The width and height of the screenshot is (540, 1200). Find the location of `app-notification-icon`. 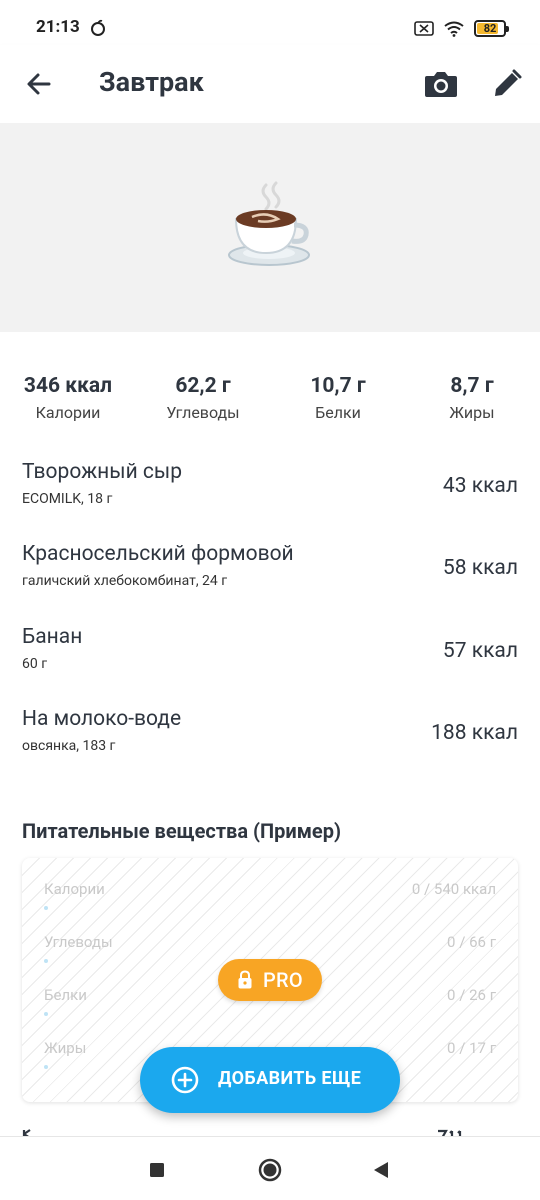

app-notification-icon is located at coordinates (98, 27).